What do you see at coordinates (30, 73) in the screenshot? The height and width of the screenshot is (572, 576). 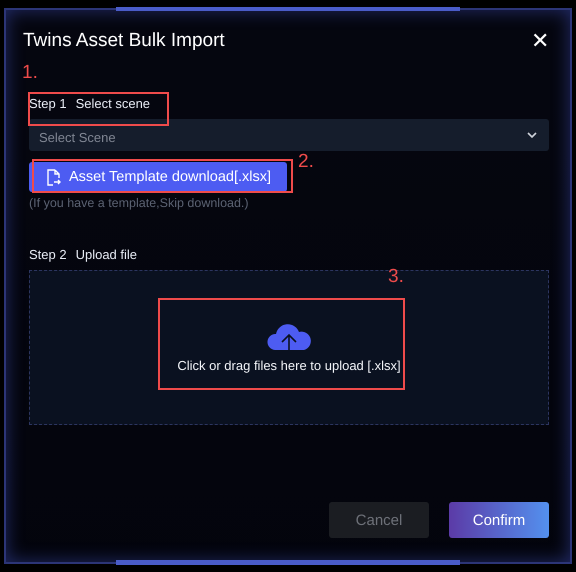 I see `annotation-number: 1.` at bounding box center [30, 73].